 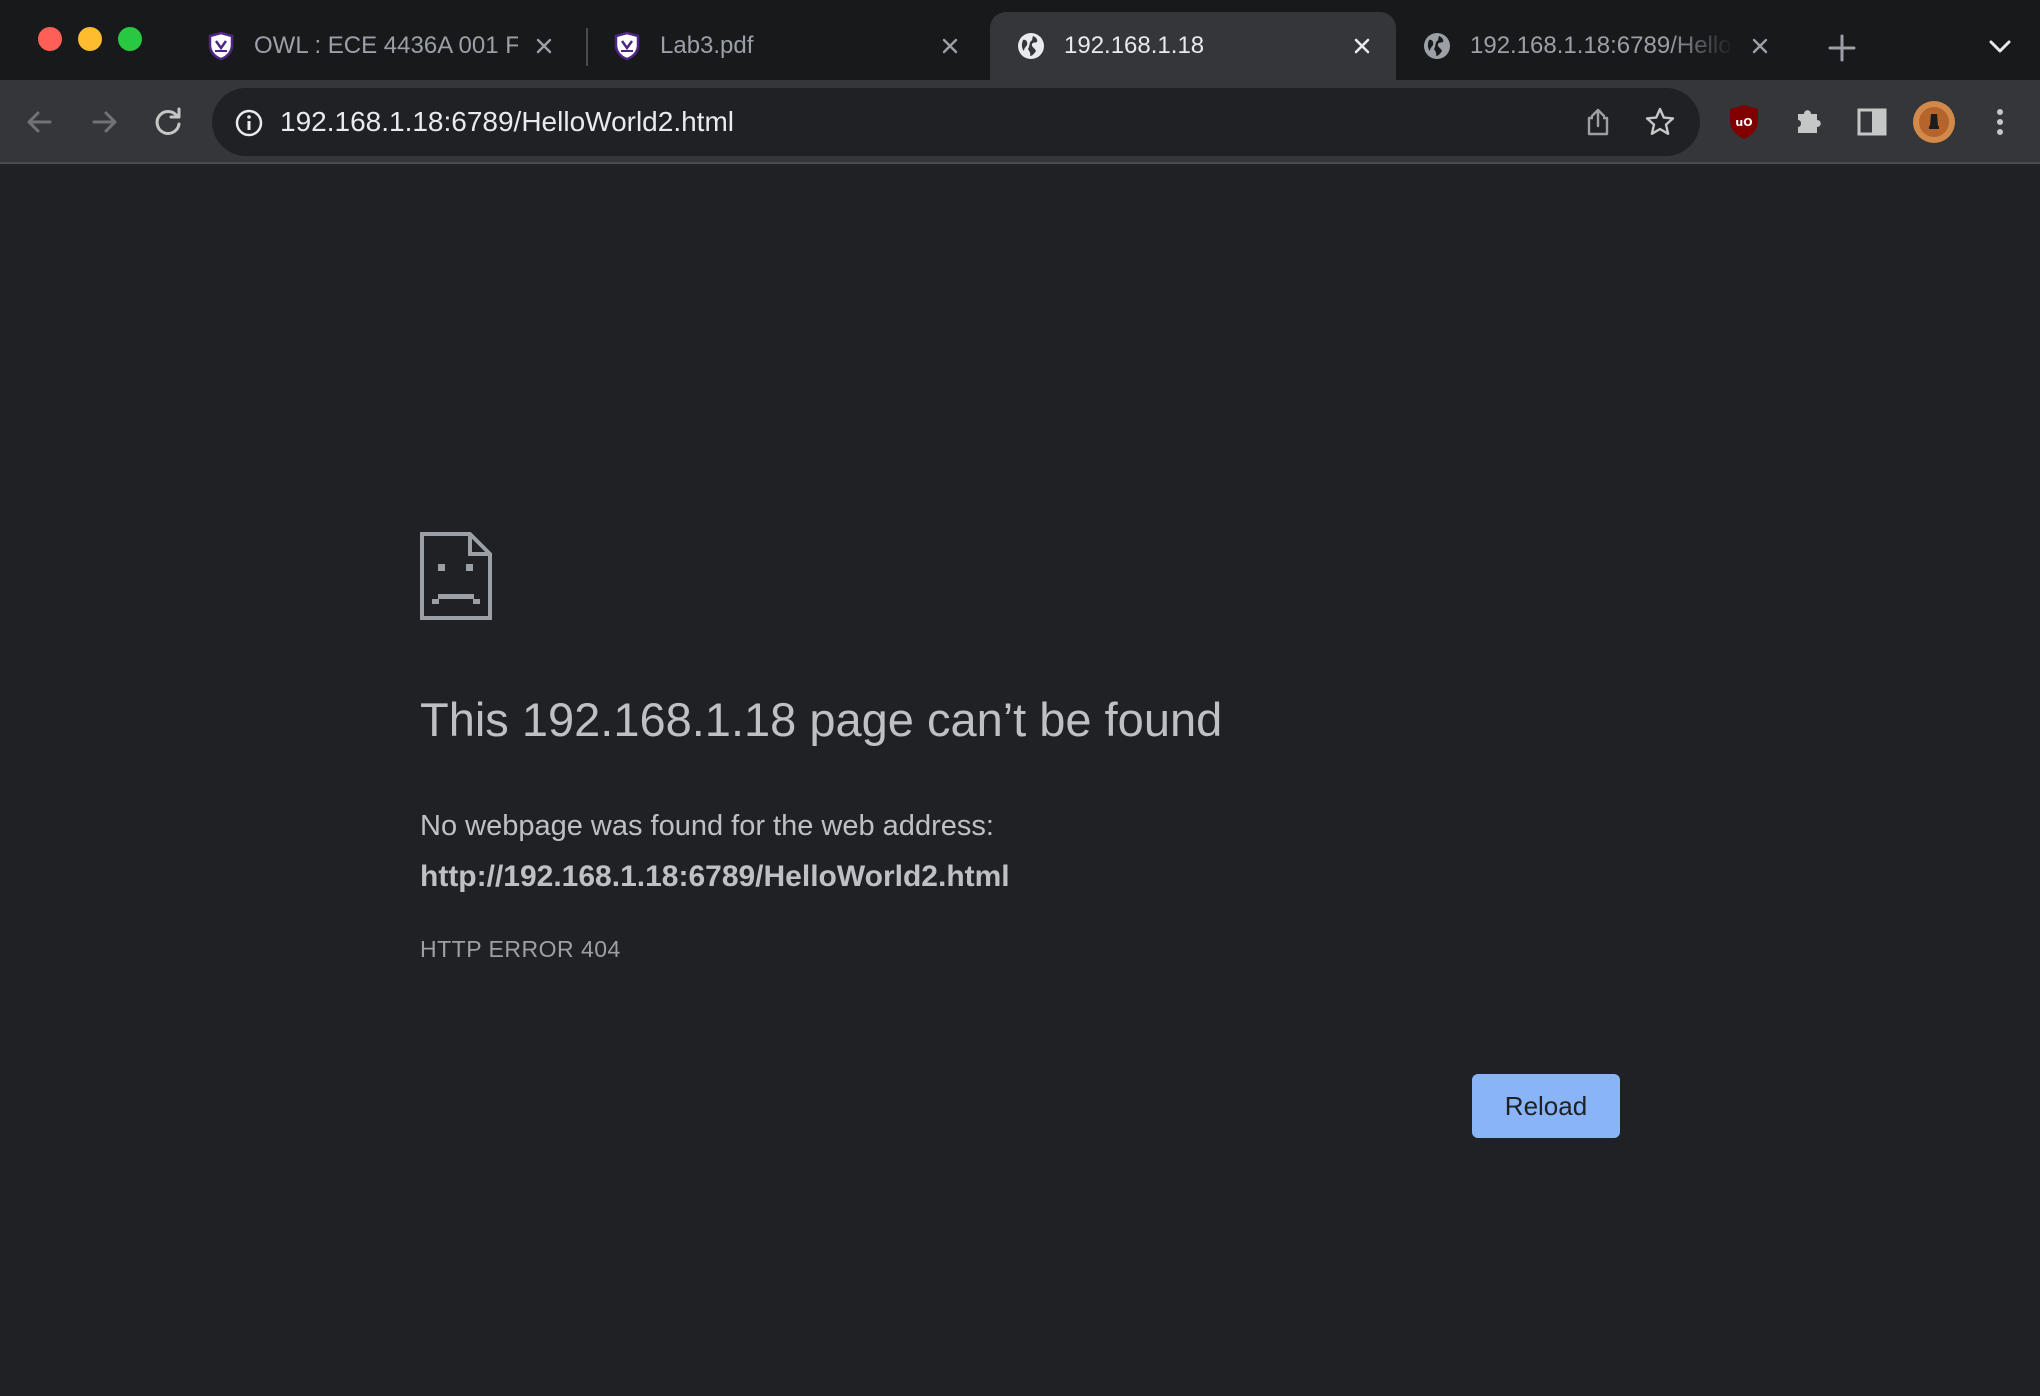 I want to click on new-tab-button, so click(x=1842, y=48).